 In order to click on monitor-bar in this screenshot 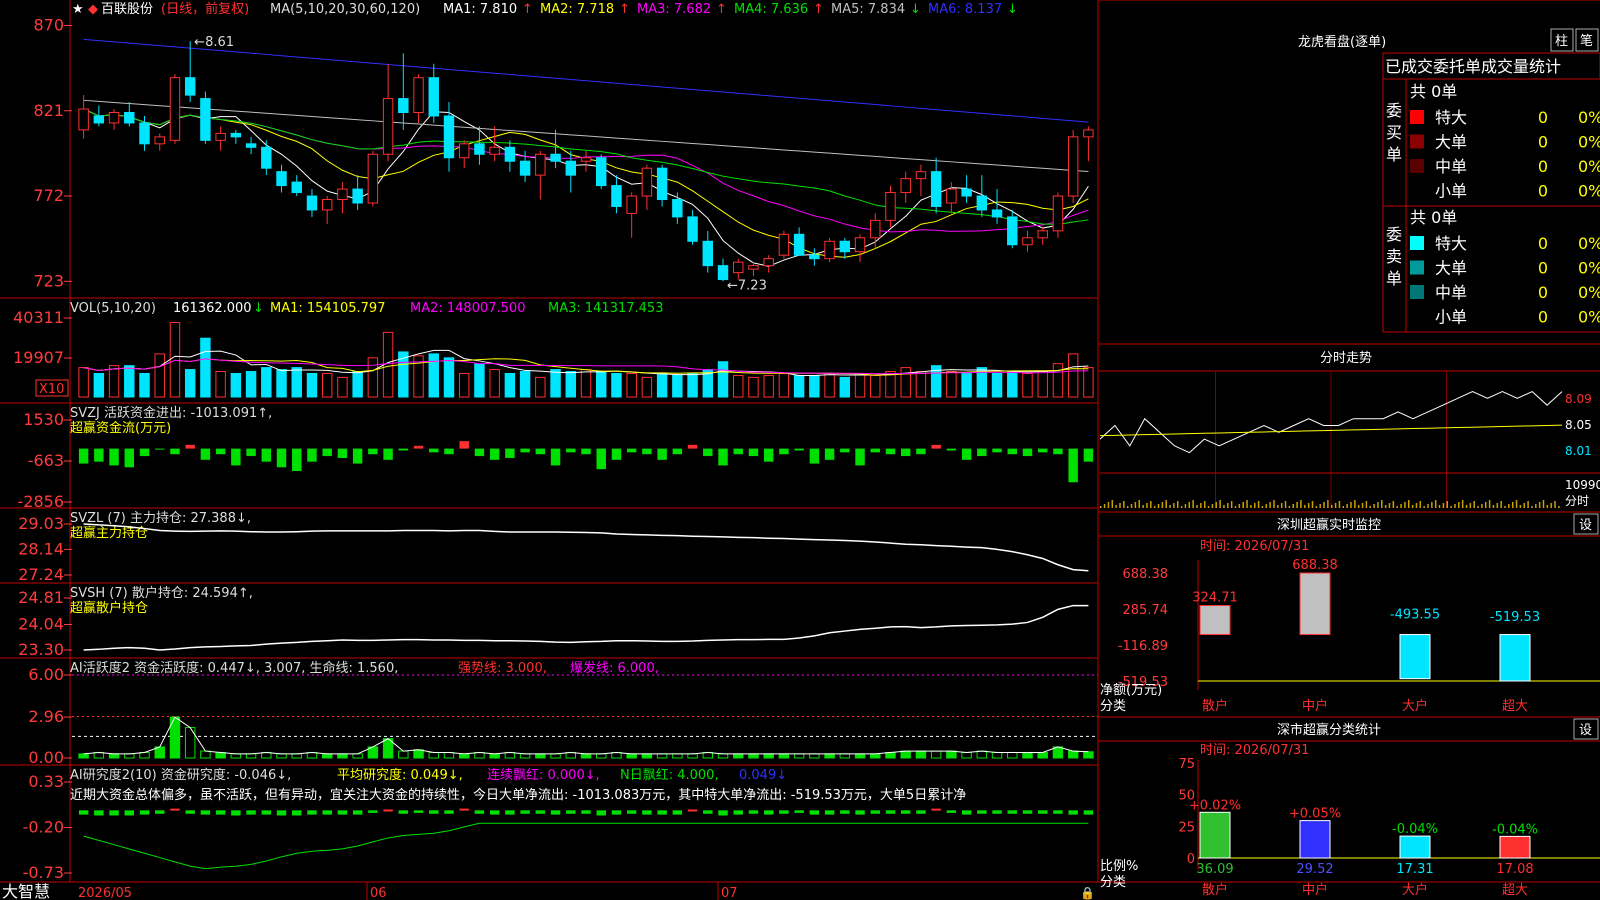, I will do `click(1315, 604)`.